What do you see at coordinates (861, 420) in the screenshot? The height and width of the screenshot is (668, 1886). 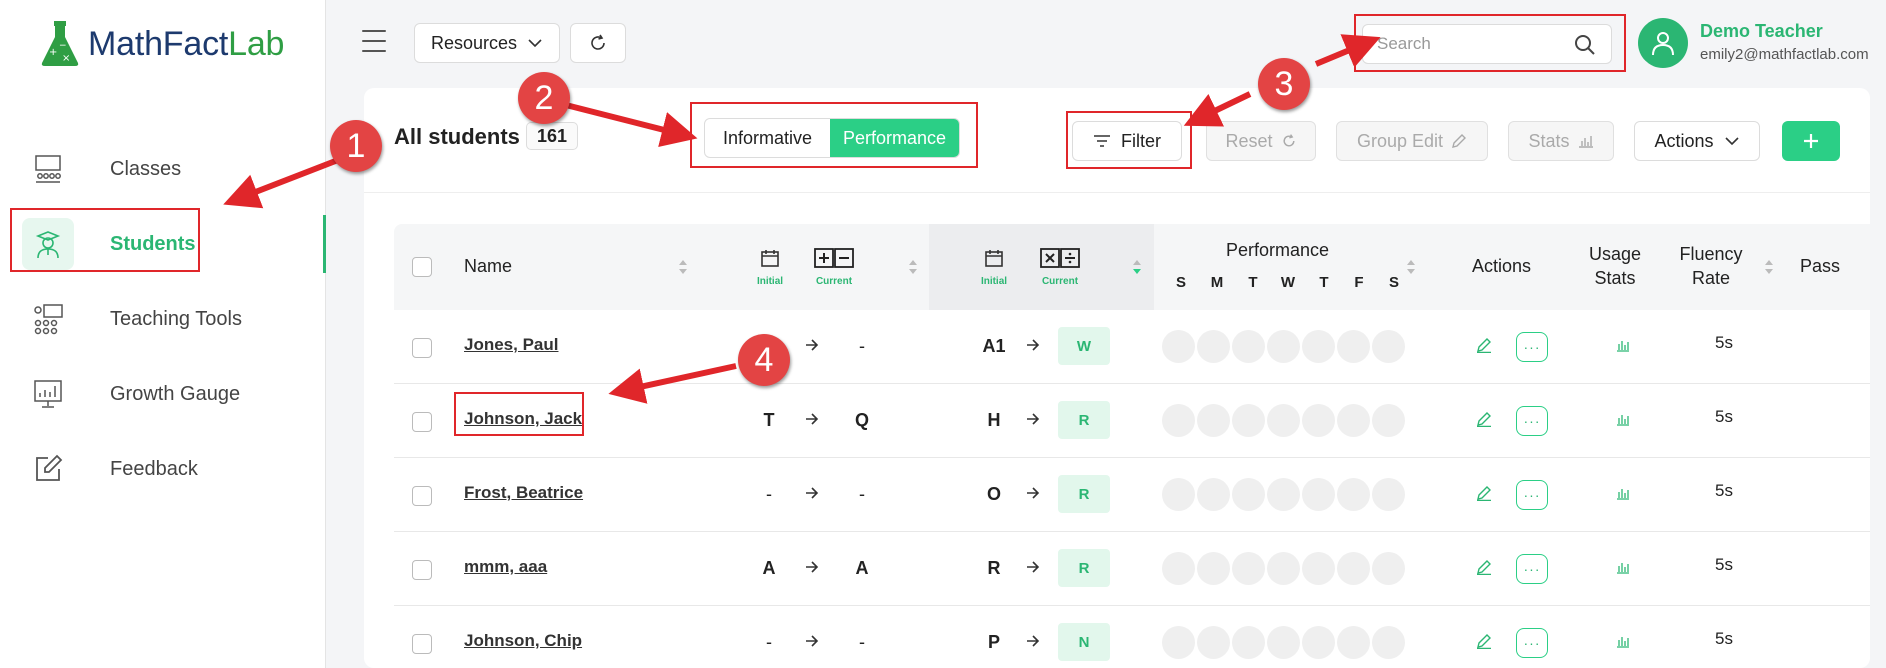 I see `add-current-level: Q` at bounding box center [861, 420].